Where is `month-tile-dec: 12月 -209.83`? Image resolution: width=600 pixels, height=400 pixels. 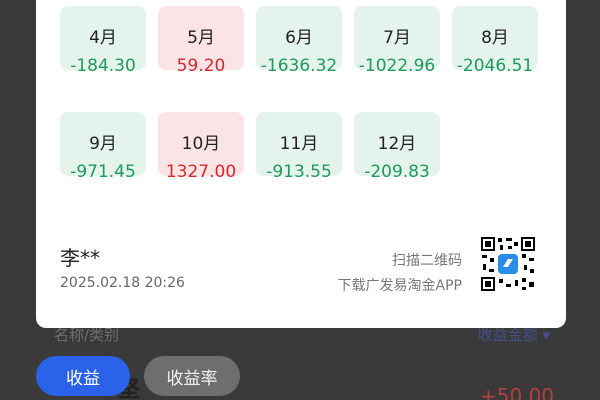 month-tile-dec: 12月 -209.83 is located at coordinates (397, 147).